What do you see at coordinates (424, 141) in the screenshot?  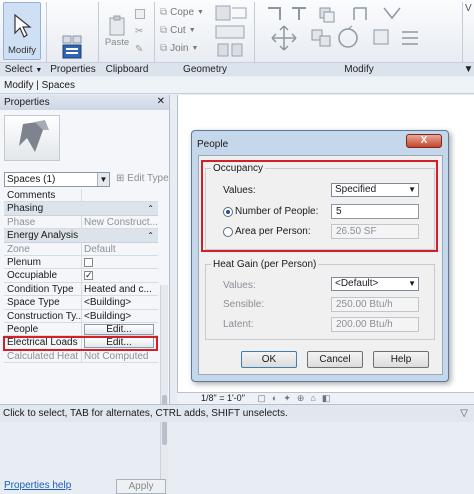 I see `dialog-close-button: X` at bounding box center [424, 141].